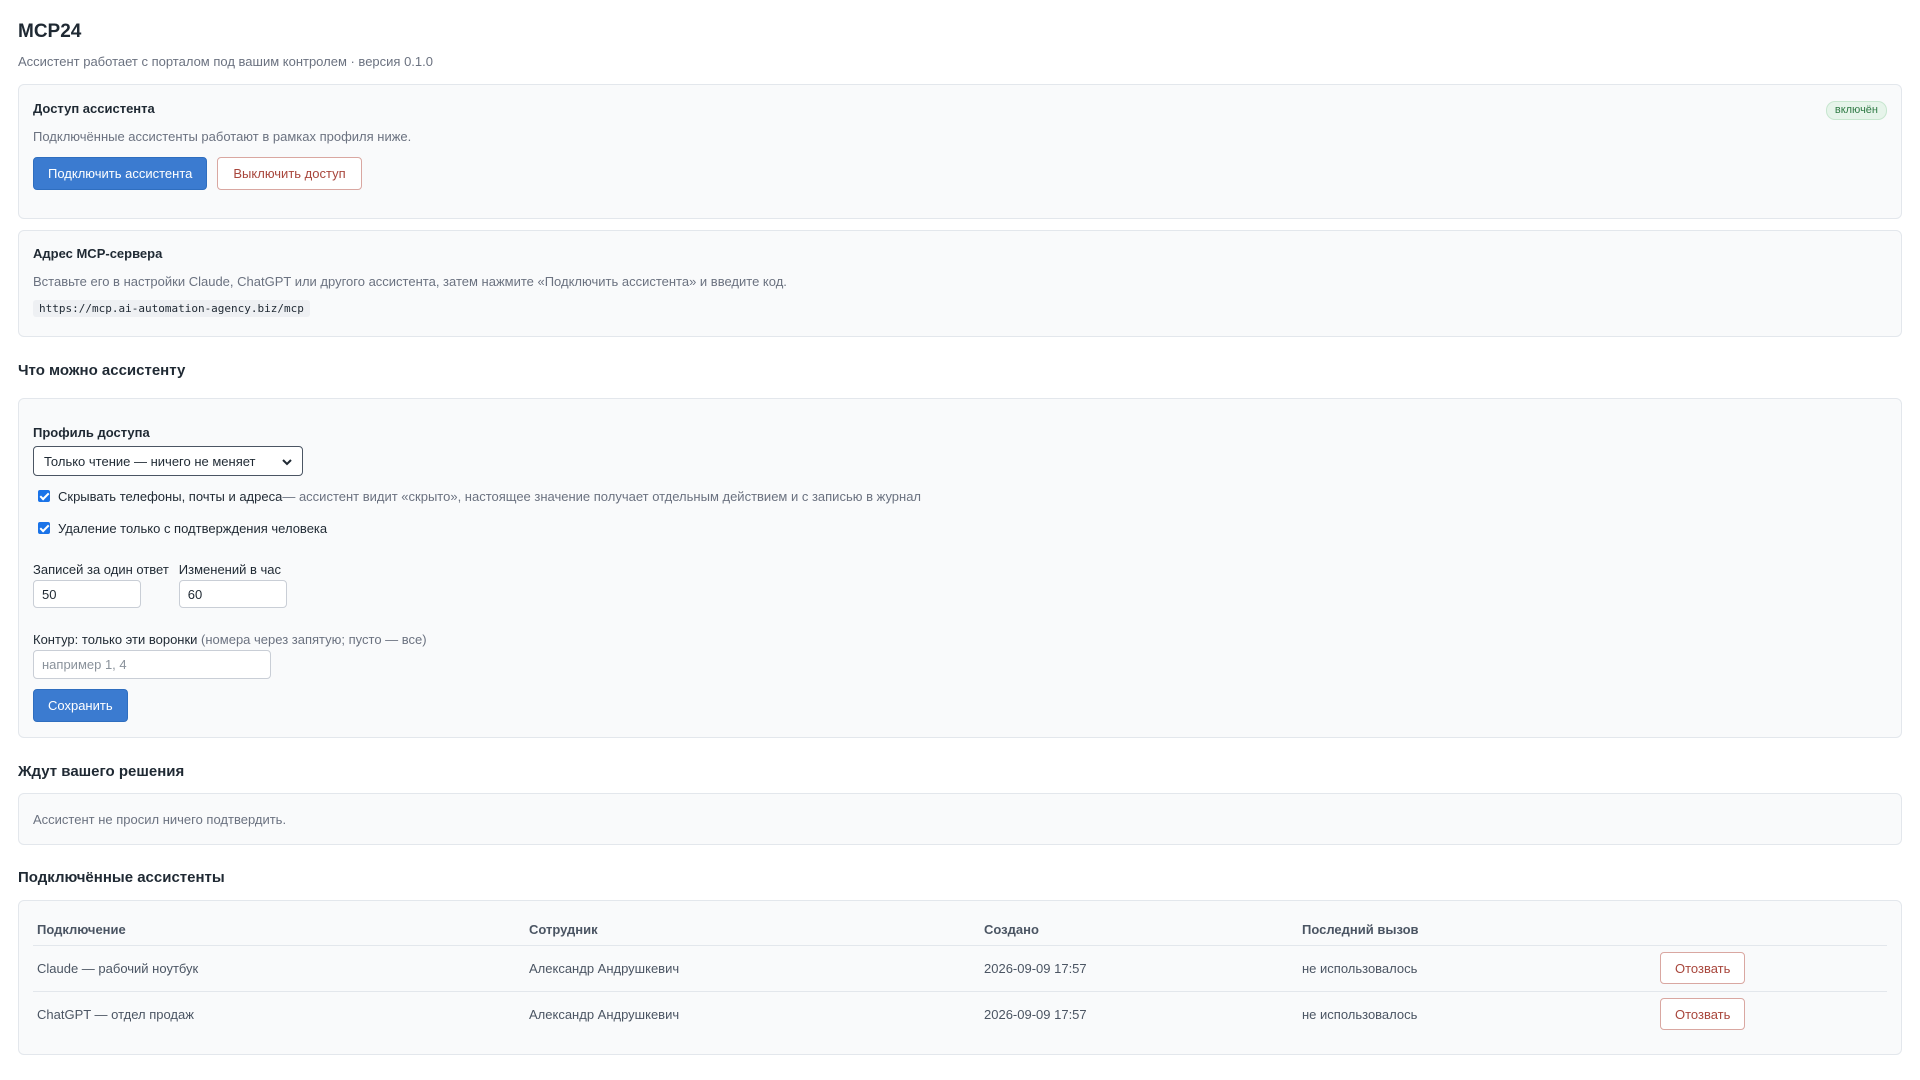 The width and height of the screenshot is (1920, 1080). What do you see at coordinates (312, 639) in the screenshot?
I see `contour-hint: (номера через запятую; пусто — все)` at bounding box center [312, 639].